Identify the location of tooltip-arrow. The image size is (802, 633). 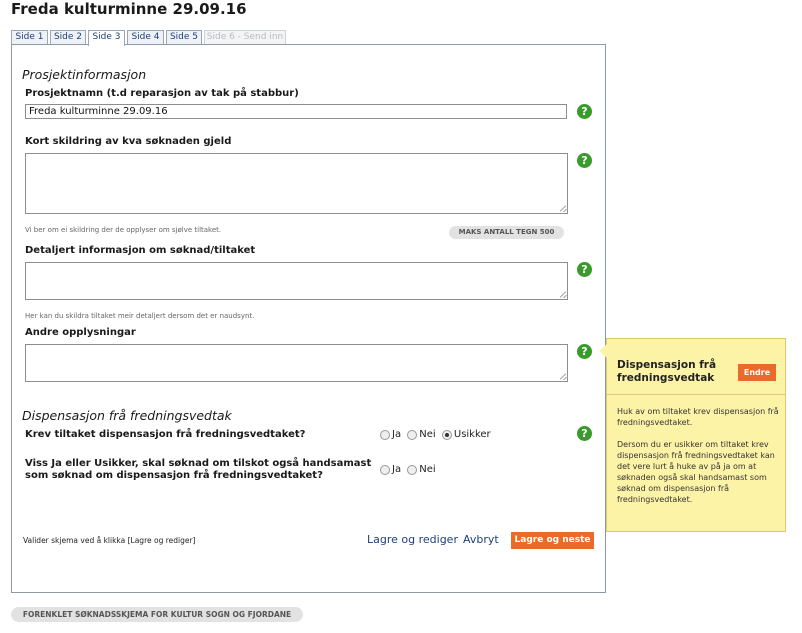
(603, 351).